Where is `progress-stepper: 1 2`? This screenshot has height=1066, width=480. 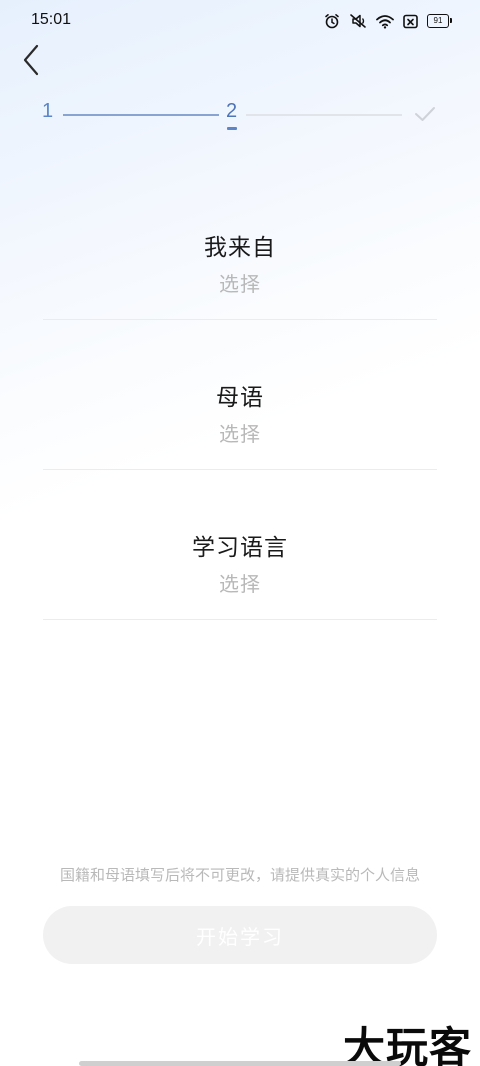
progress-stepper: 1 2 is located at coordinates (240, 116).